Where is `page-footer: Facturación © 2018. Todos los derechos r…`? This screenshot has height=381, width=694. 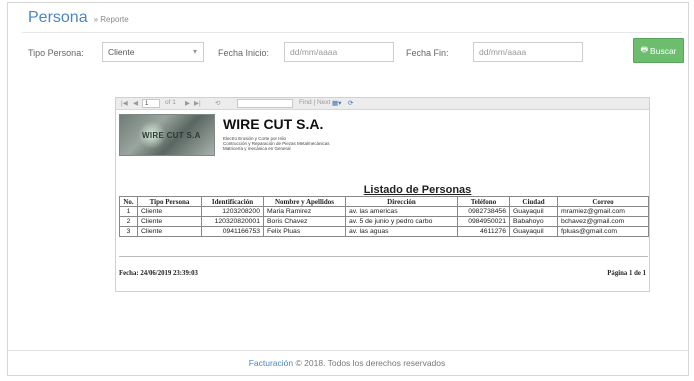
page-footer: Facturación © 2018. Todos los derechos r… is located at coordinates (347, 363).